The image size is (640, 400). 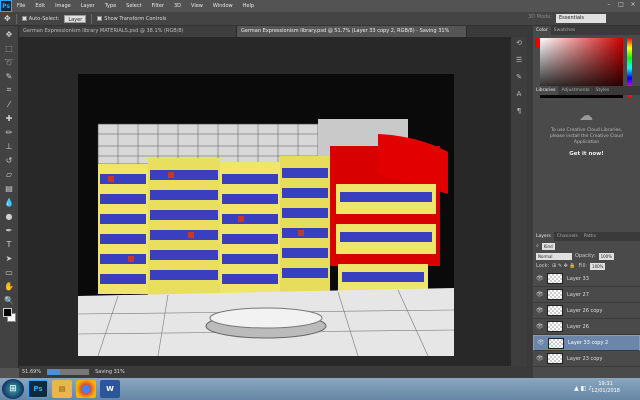 What do you see at coordinates (9, 272) in the screenshot?
I see `shape-icon: ▭` at bounding box center [9, 272].